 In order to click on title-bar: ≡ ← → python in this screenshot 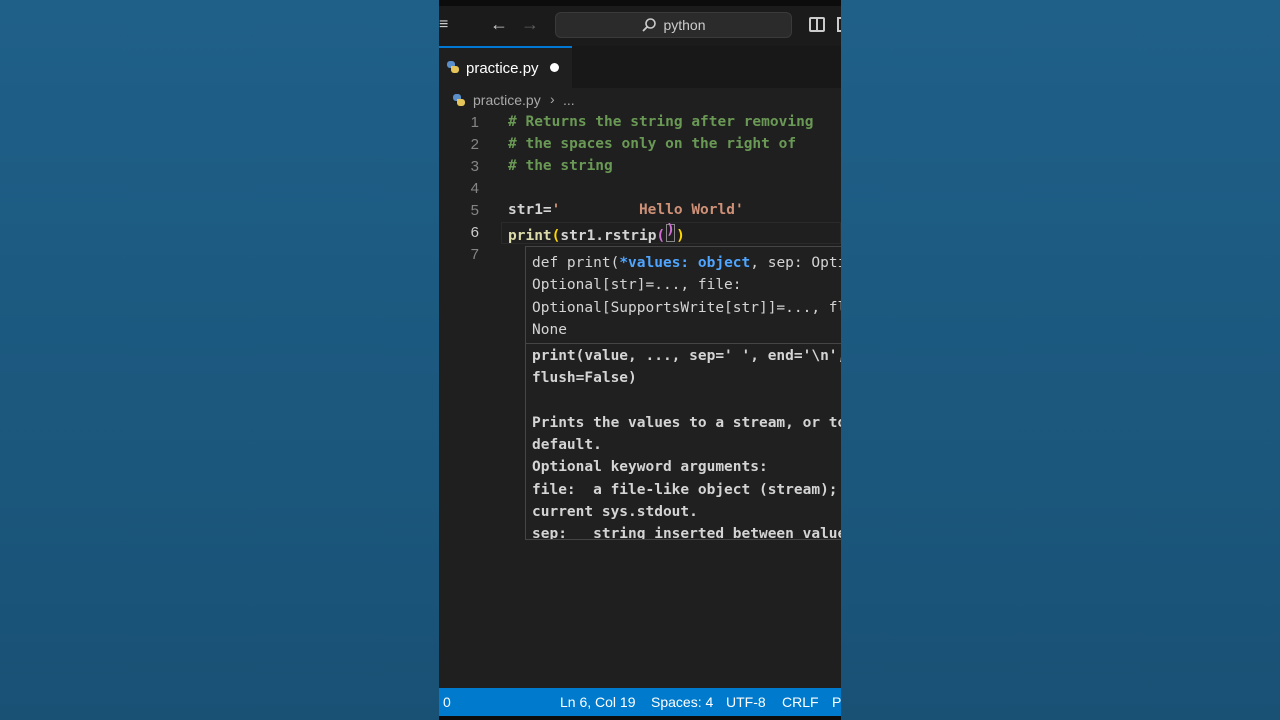, I will do `click(640, 26)`.